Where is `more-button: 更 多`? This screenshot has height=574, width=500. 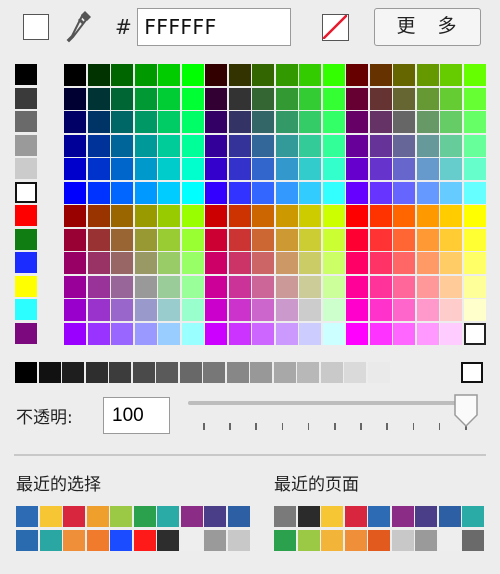
more-button: 更 多 is located at coordinates (427, 27).